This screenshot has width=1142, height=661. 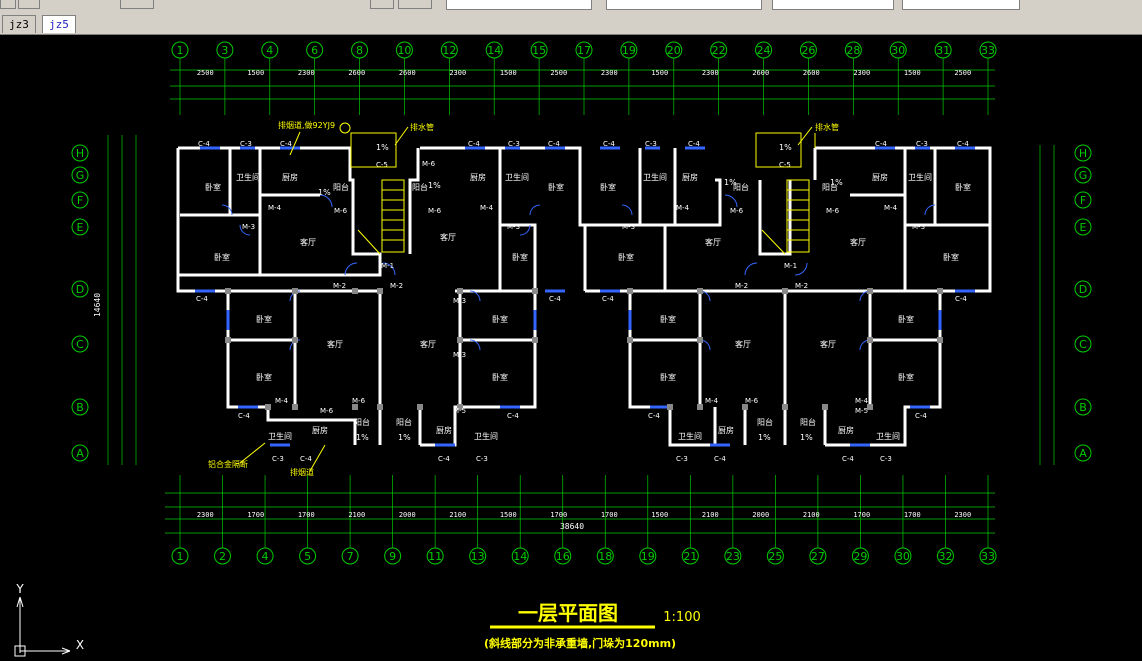 What do you see at coordinates (592, 625) in the screenshot?
I see `drawing-title-block: 一层平面图 1:100 (斜线部分为非承重墙,门垛为120mm)` at bounding box center [592, 625].